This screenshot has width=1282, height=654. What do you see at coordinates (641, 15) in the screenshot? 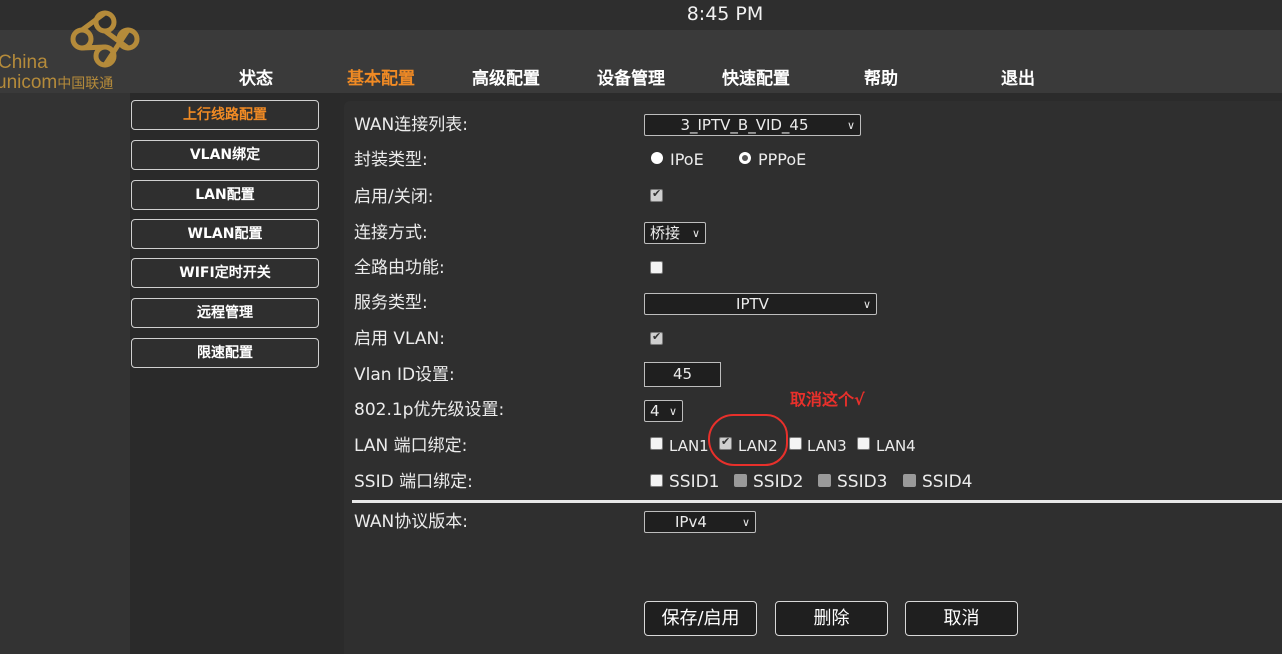
I see `status-bar: 8:45 PM` at bounding box center [641, 15].